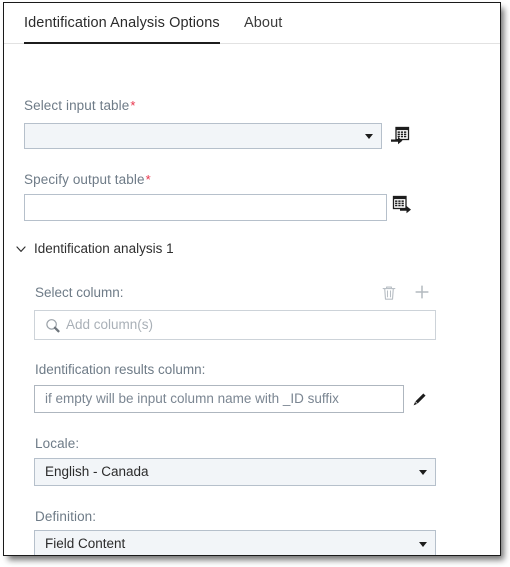 This screenshot has width=510, height=567. I want to click on definition-select: Field Content, so click(235, 542).